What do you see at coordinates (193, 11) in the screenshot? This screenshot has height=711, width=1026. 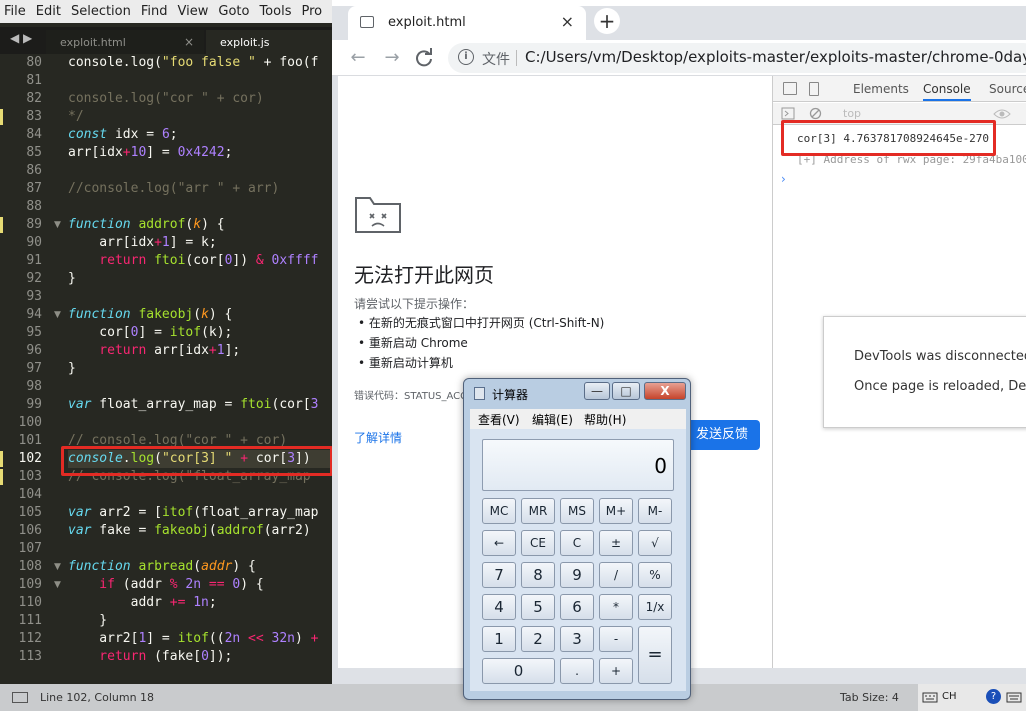 I see `menu-view: View` at bounding box center [193, 11].